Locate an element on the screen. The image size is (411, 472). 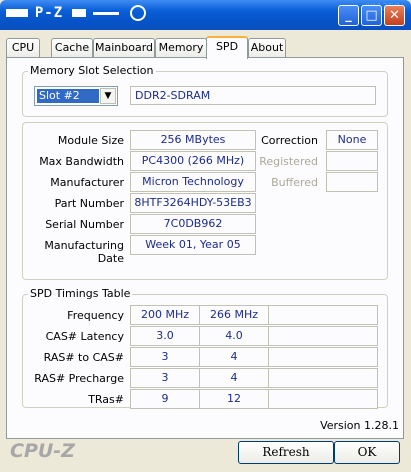
logo-line is located at coordinates (105, 13).